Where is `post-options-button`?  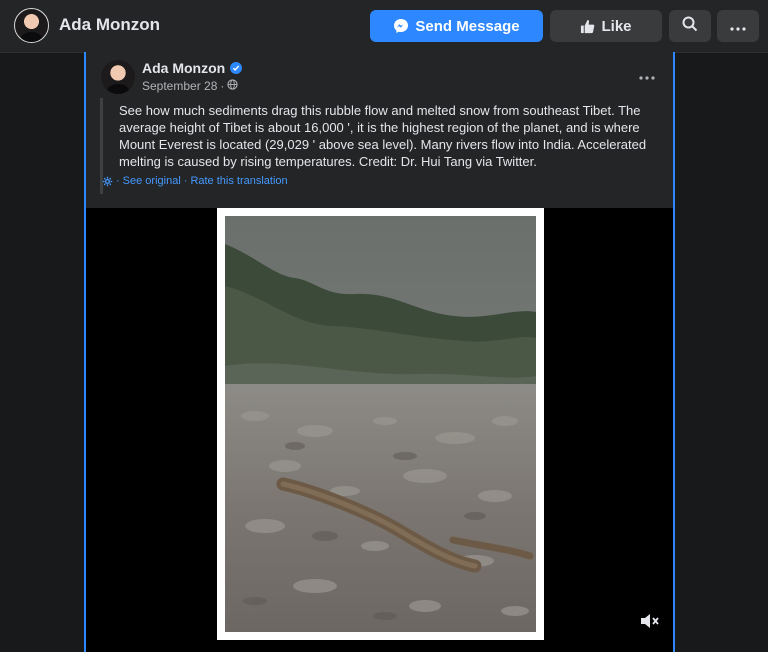
post-options-button is located at coordinates (647, 74).